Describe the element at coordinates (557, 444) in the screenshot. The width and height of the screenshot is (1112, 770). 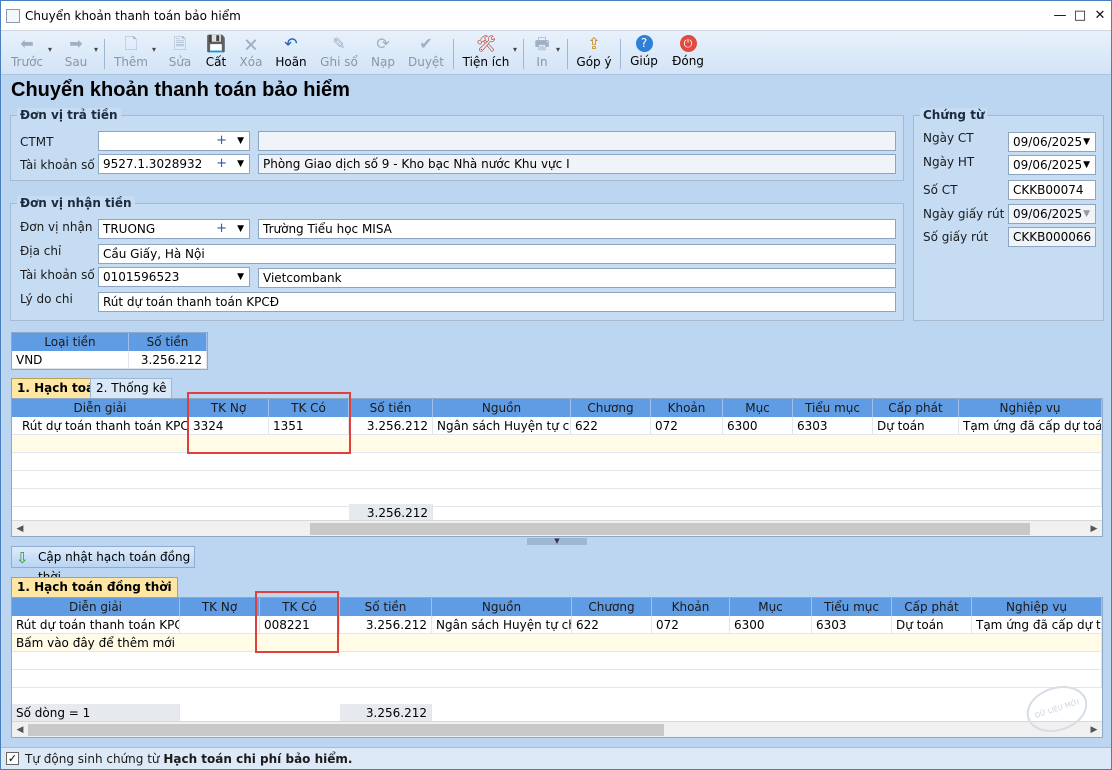
I see `new-row` at that location.